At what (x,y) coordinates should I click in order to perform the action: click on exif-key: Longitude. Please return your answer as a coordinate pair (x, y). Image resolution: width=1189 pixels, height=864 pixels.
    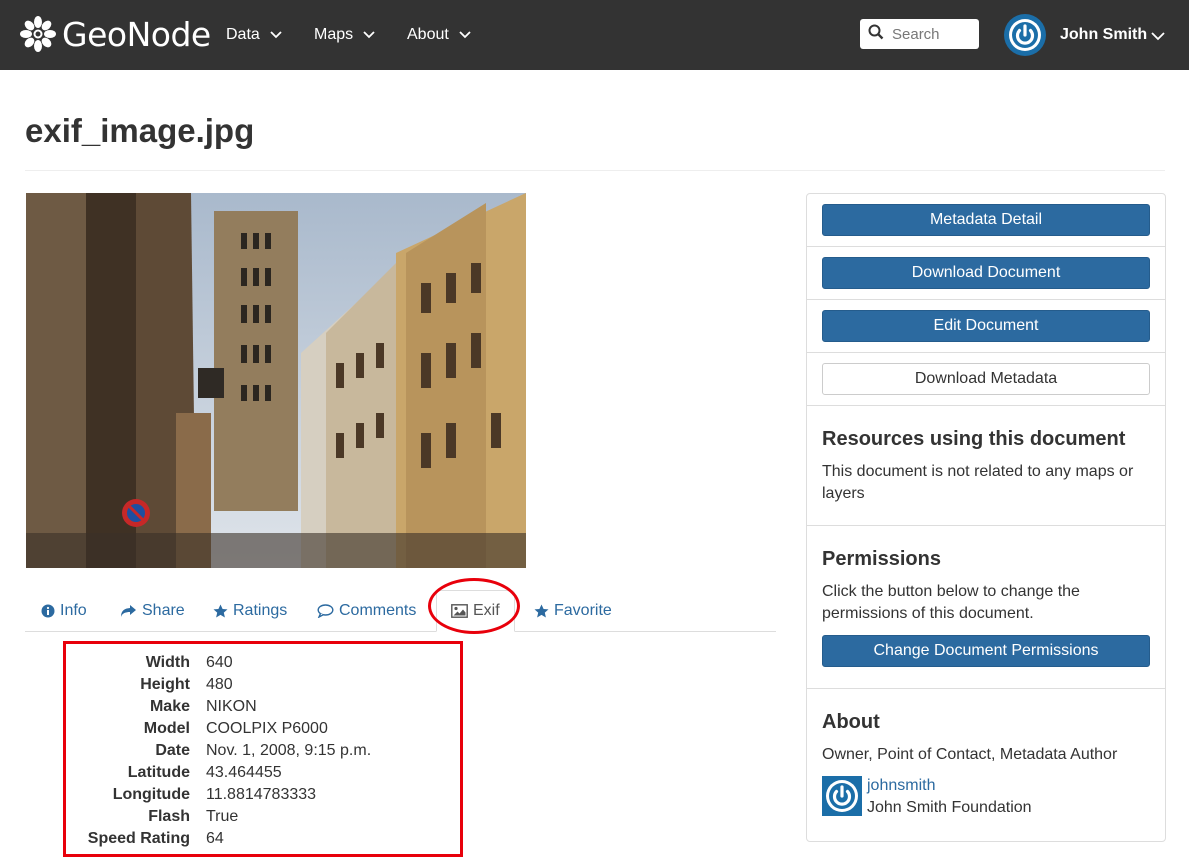
    Looking at the image, I should click on (151, 794).